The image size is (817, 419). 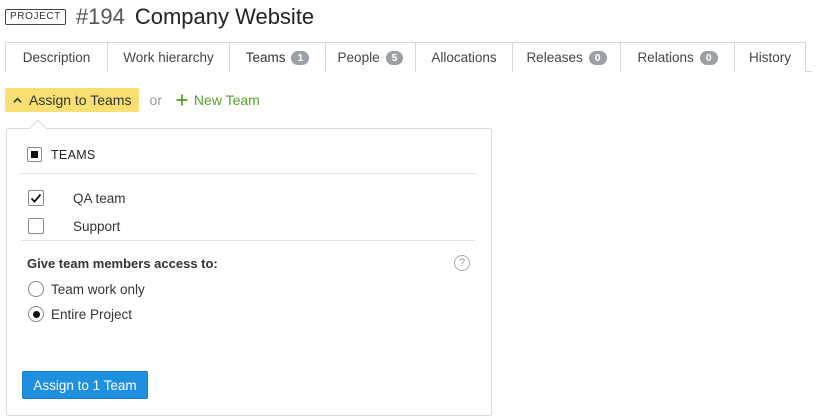 I want to click on assign-to-teams-button: Assign to Teams, so click(x=72, y=100).